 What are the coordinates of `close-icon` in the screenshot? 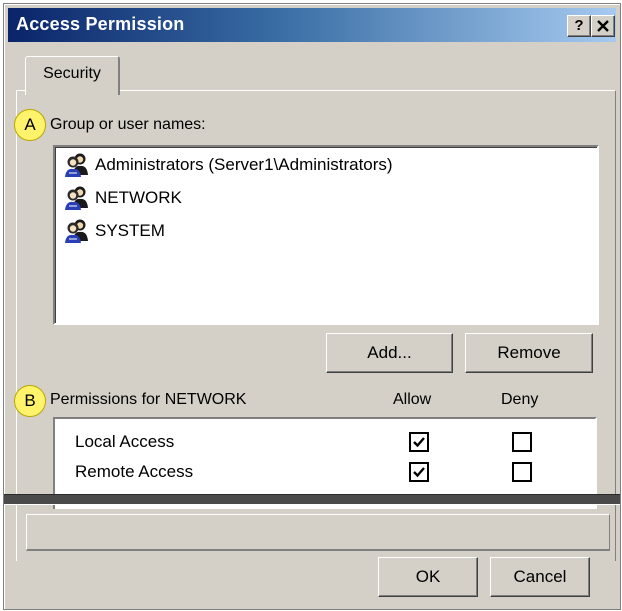 It's located at (603, 26).